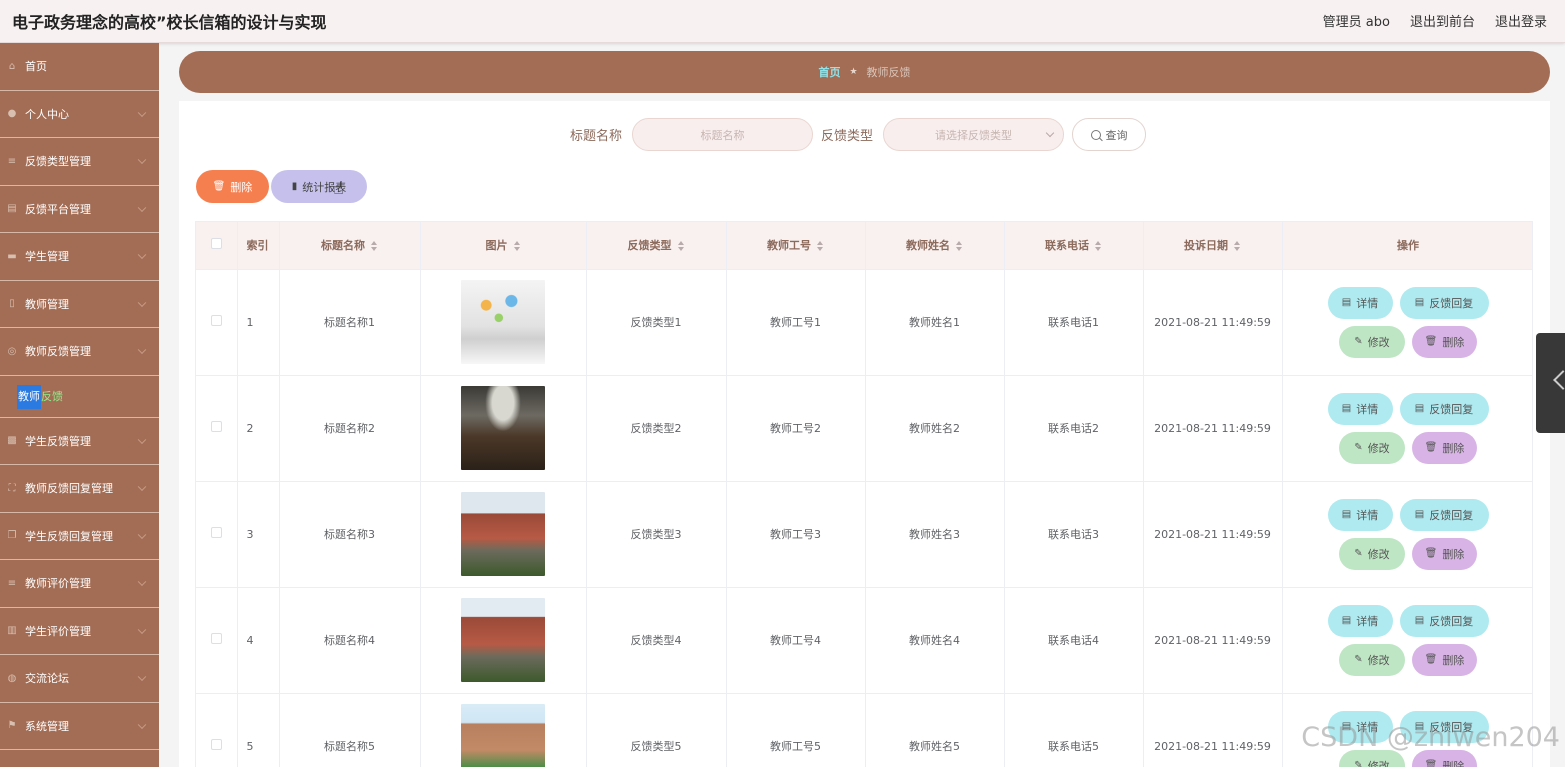 The image size is (1565, 767). What do you see at coordinates (858, 134) in the screenshot?
I see `search-bar: 标题名称 标题名称 反馈类型 请选择反馈类型 查询` at bounding box center [858, 134].